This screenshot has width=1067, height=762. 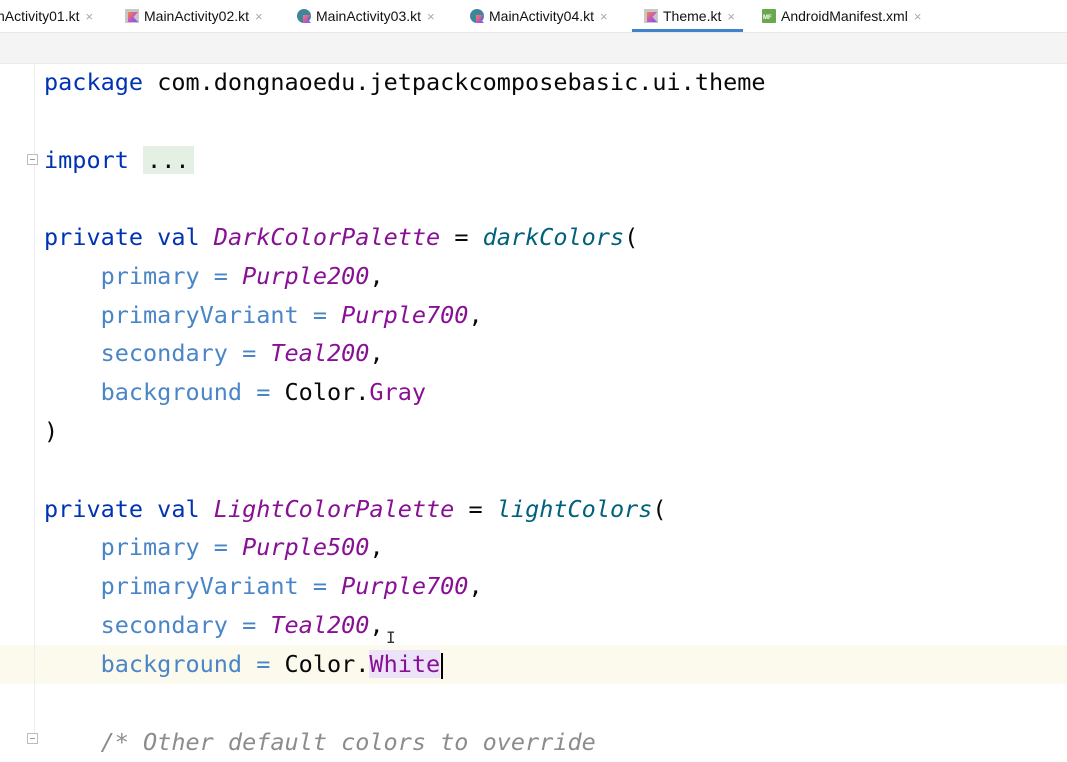 I want to click on paren: ), so click(x=51, y=431).